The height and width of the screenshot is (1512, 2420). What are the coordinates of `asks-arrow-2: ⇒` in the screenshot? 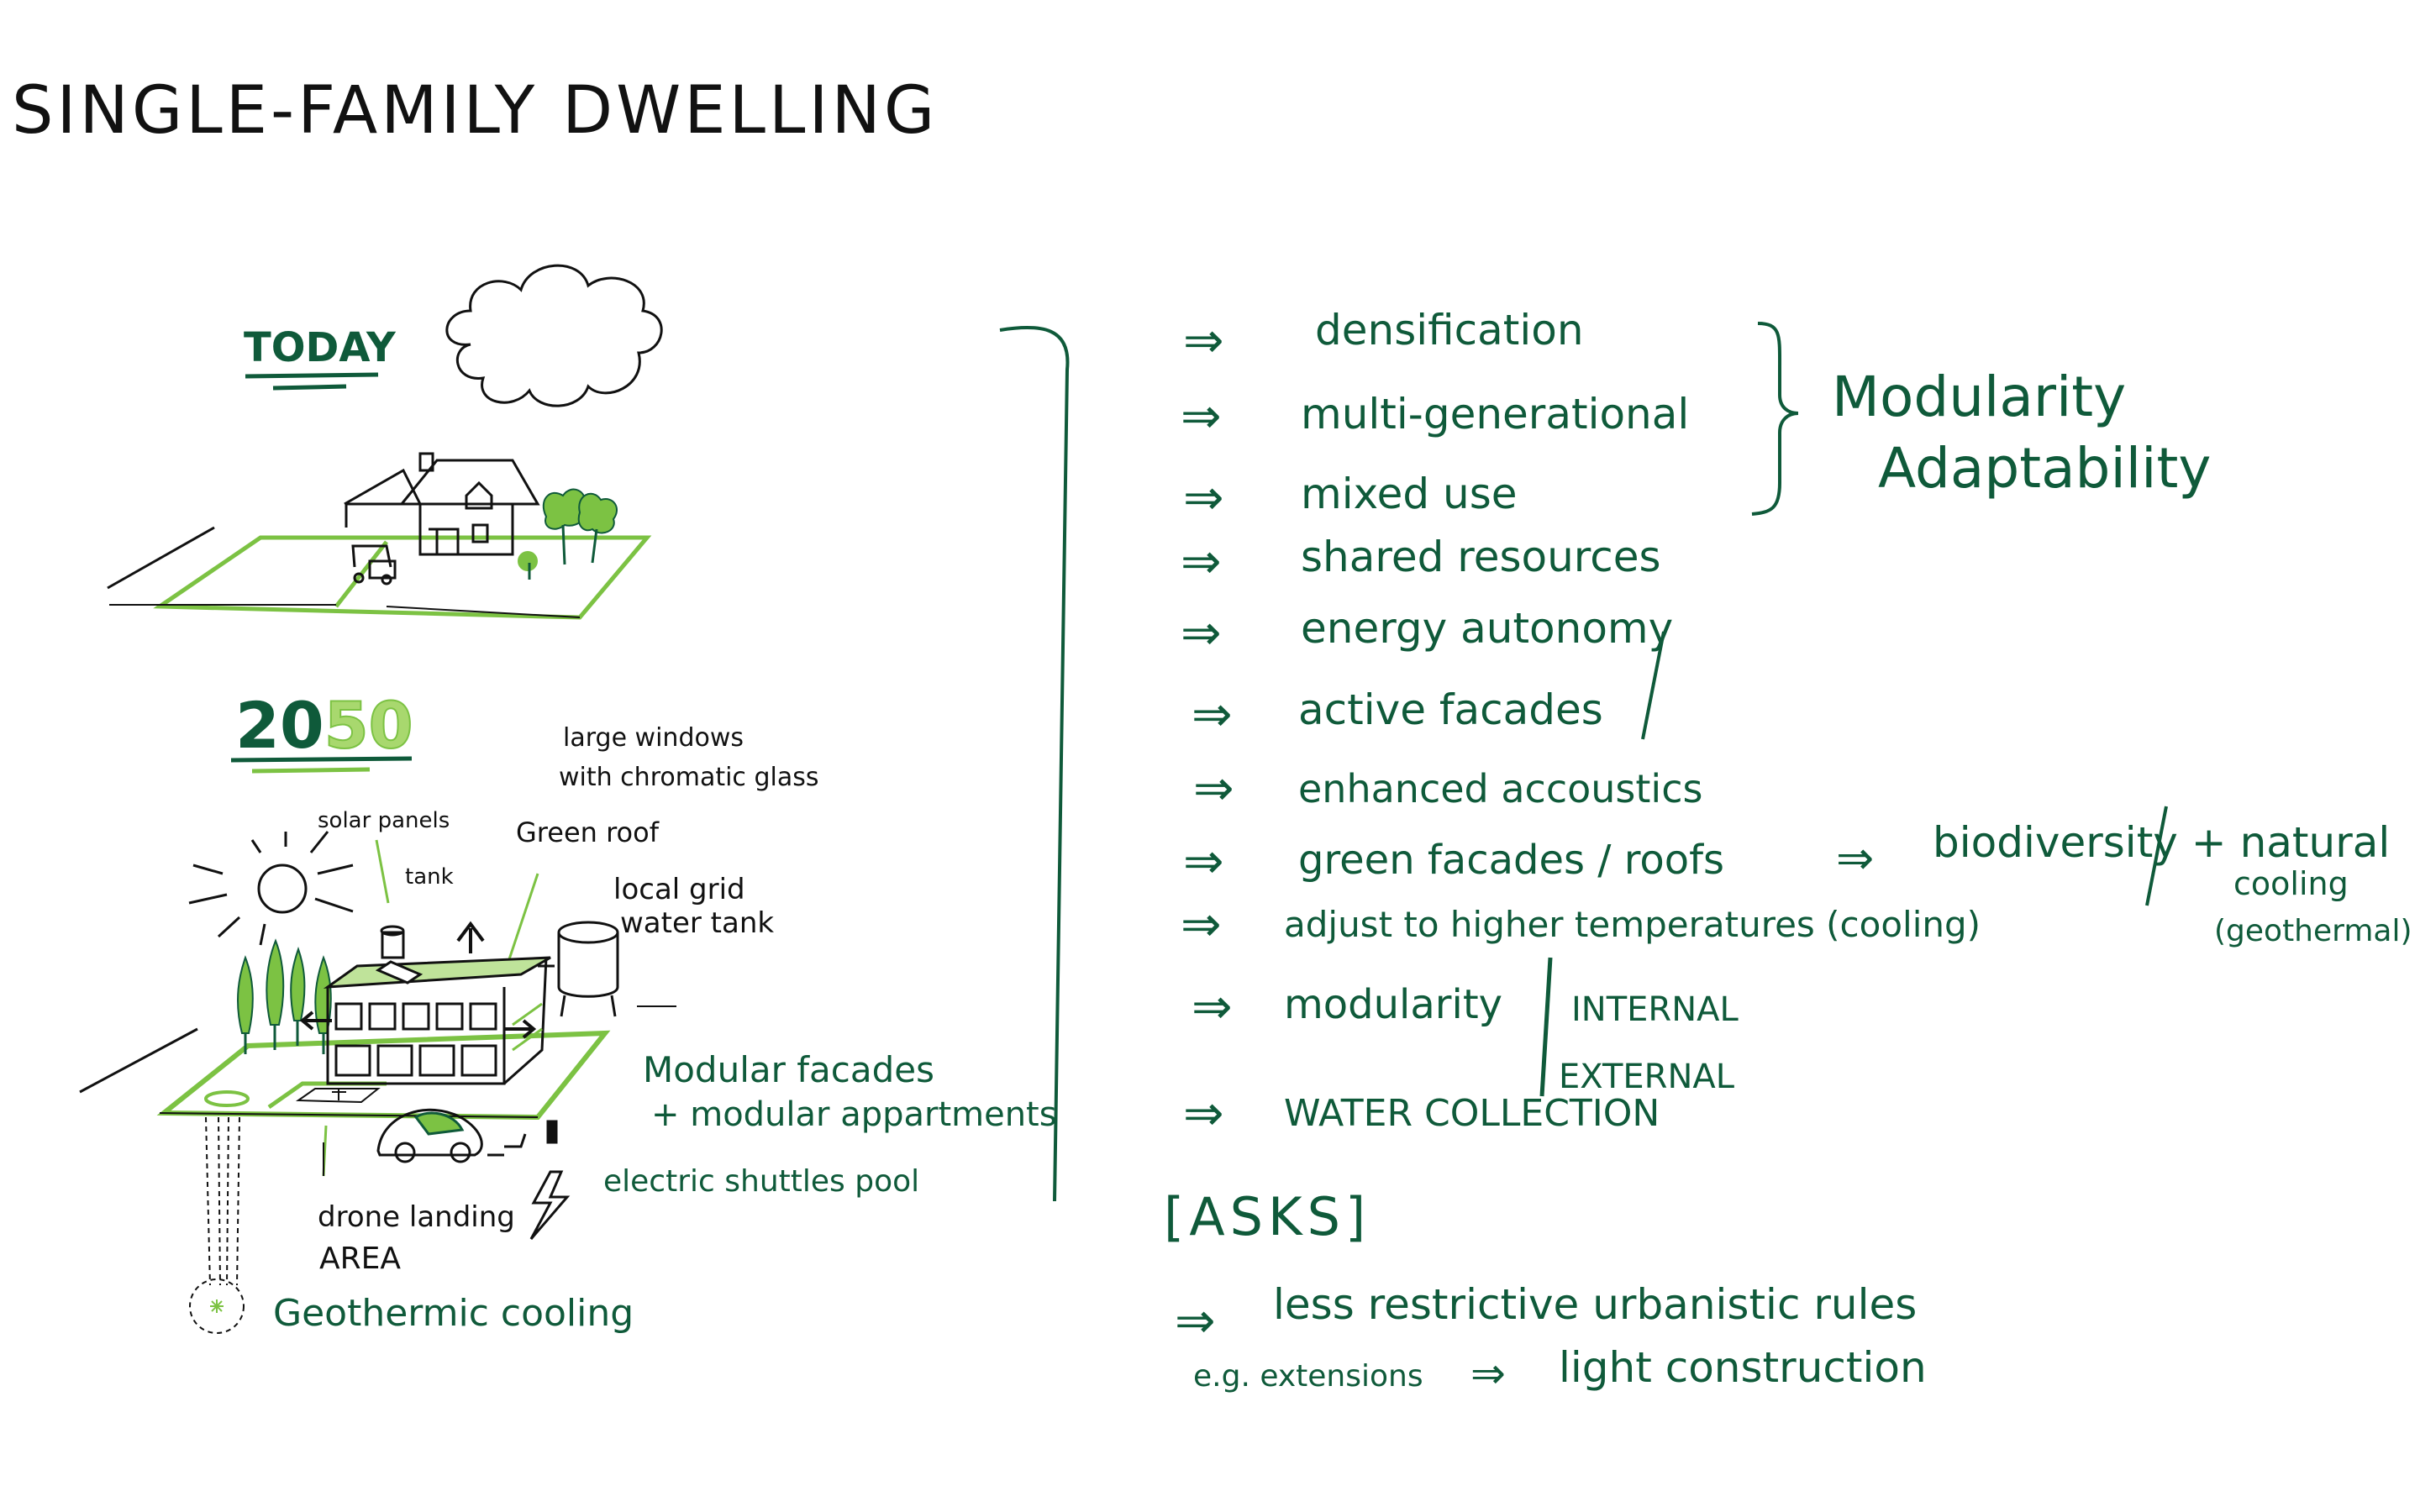 It's located at (1488, 1373).